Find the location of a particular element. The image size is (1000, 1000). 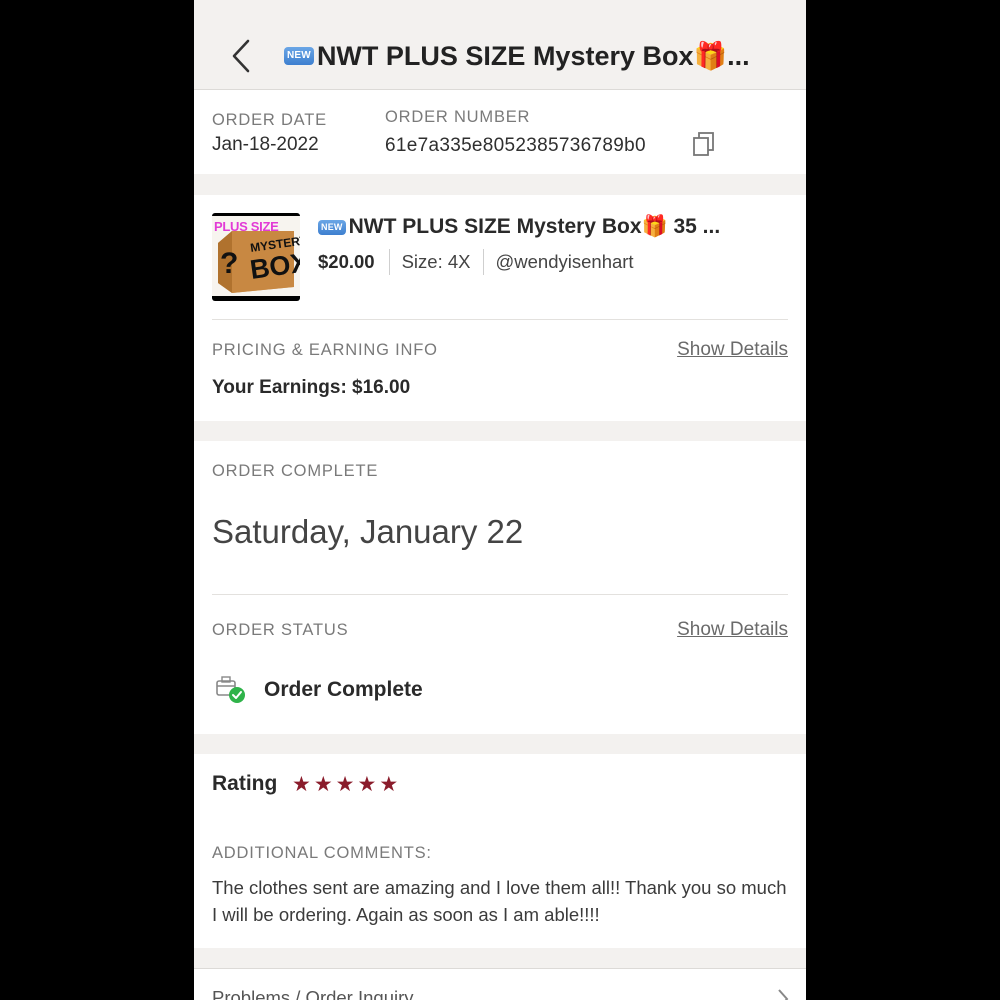

comments-label: ADDITIONAL COMMENTS: is located at coordinates (322, 853).